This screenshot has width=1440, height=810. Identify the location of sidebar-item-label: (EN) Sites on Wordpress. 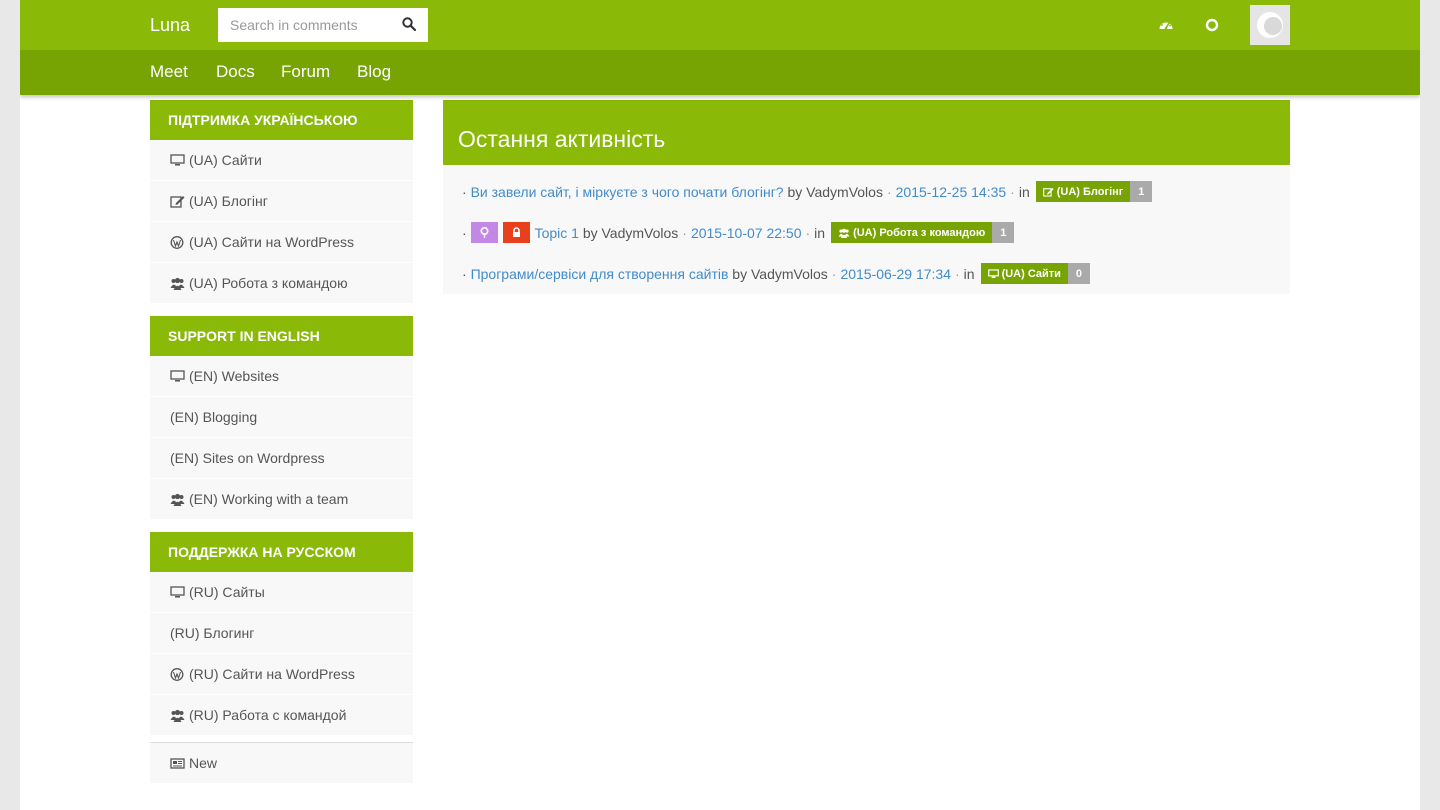
(247, 458).